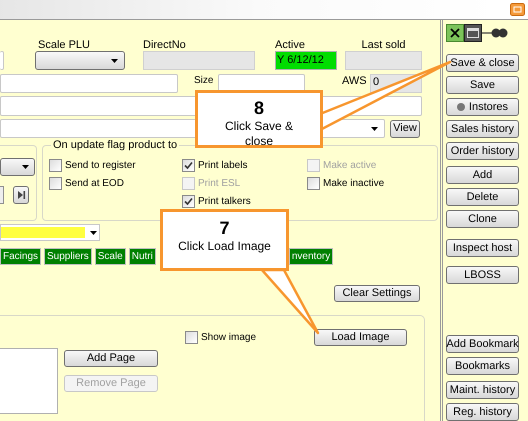 The image size is (528, 421). What do you see at coordinates (482, 107) in the screenshot?
I see `side-button: Instores` at bounding box center [482, 107].